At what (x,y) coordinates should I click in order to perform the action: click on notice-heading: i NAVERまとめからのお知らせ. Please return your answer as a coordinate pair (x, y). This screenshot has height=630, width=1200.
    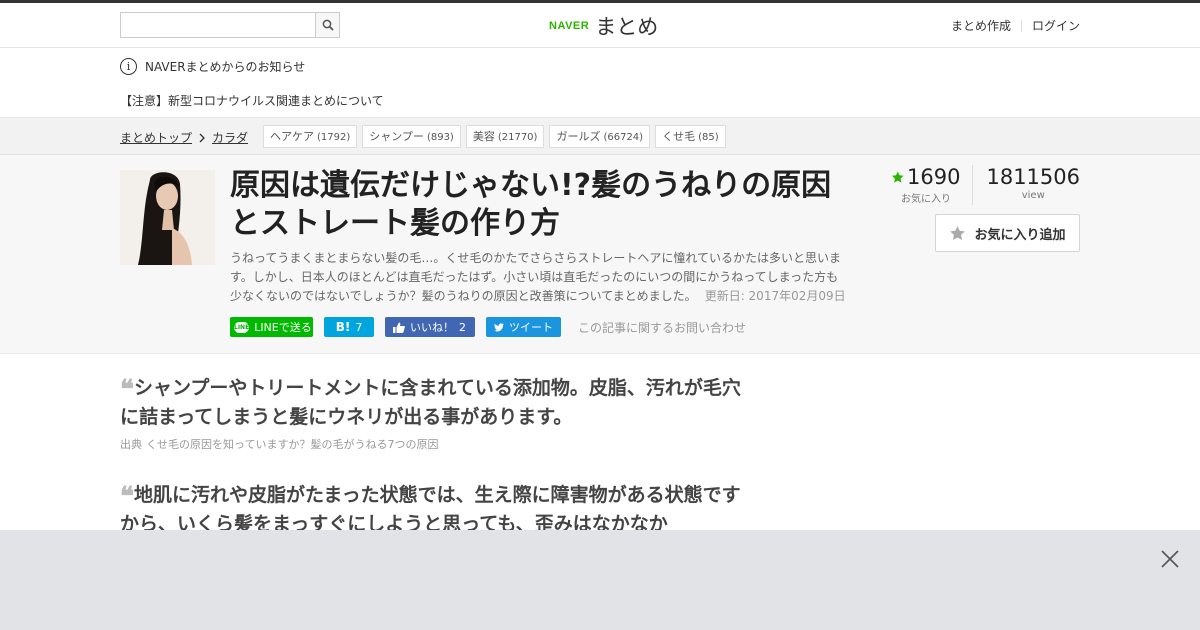
    Looking at the image, I should click on (212, 66).